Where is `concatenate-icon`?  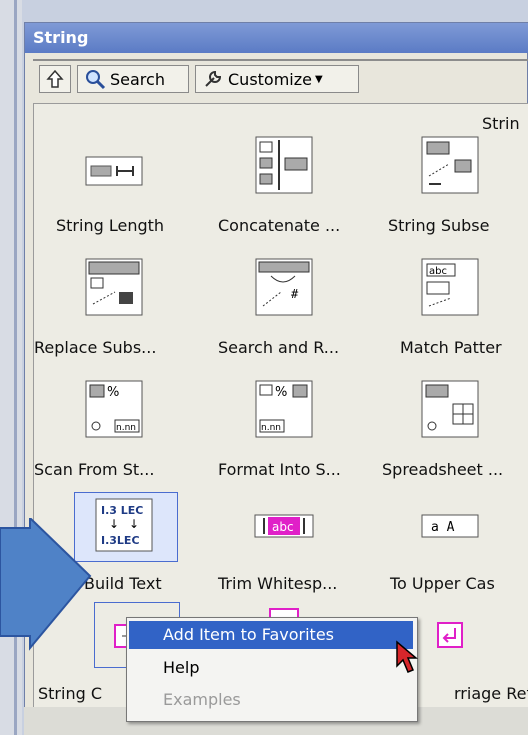 concatenate-icon is located at coordinates (284, 165).